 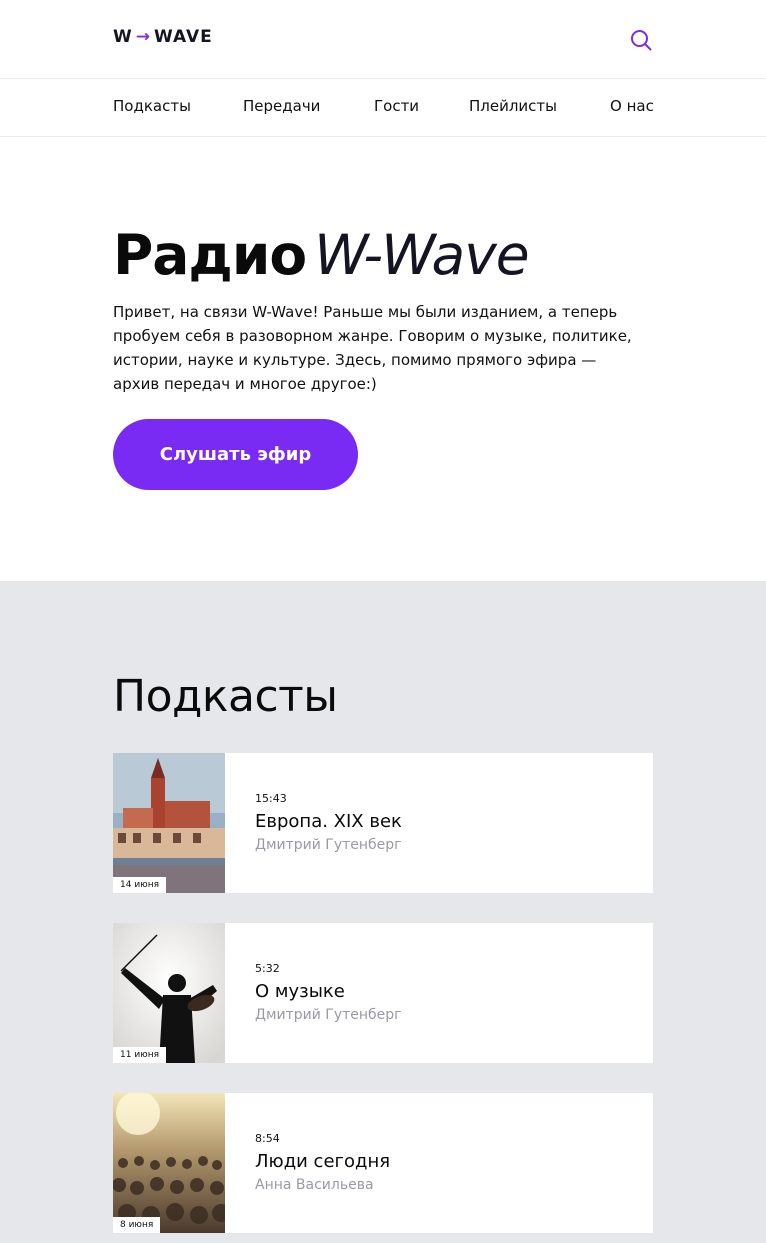 I want to click on podcast-thumbnail: 8 июня, so click(x=169, y=1163).